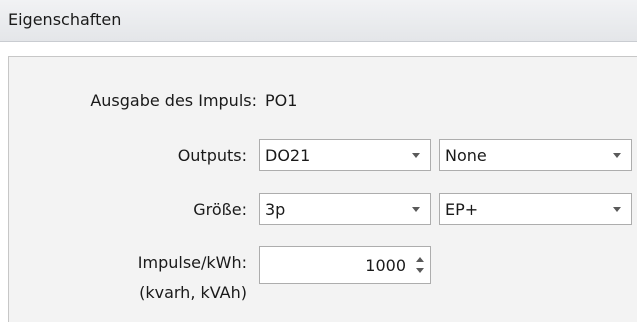  Describe the element at coordinates (462, 209) in the screenshot. I see `groesse-select-secondary-value: EP+` at that location.